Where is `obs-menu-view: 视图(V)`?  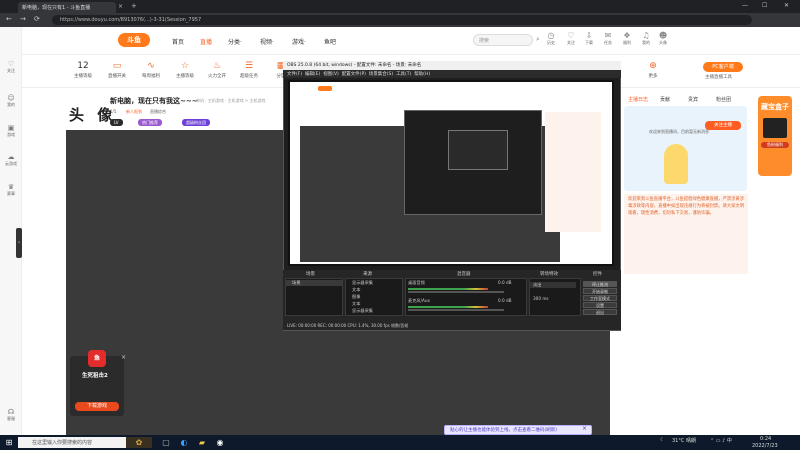
obs-menu-view: 视图(V) is located at coordinates (331, 74).